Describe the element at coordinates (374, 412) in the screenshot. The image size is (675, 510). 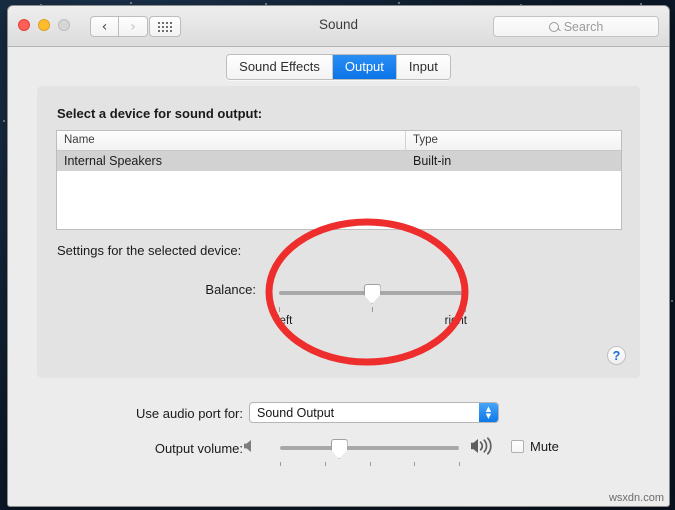
I see `audio-port-select: Sound Output ▲ ▼` at that location.